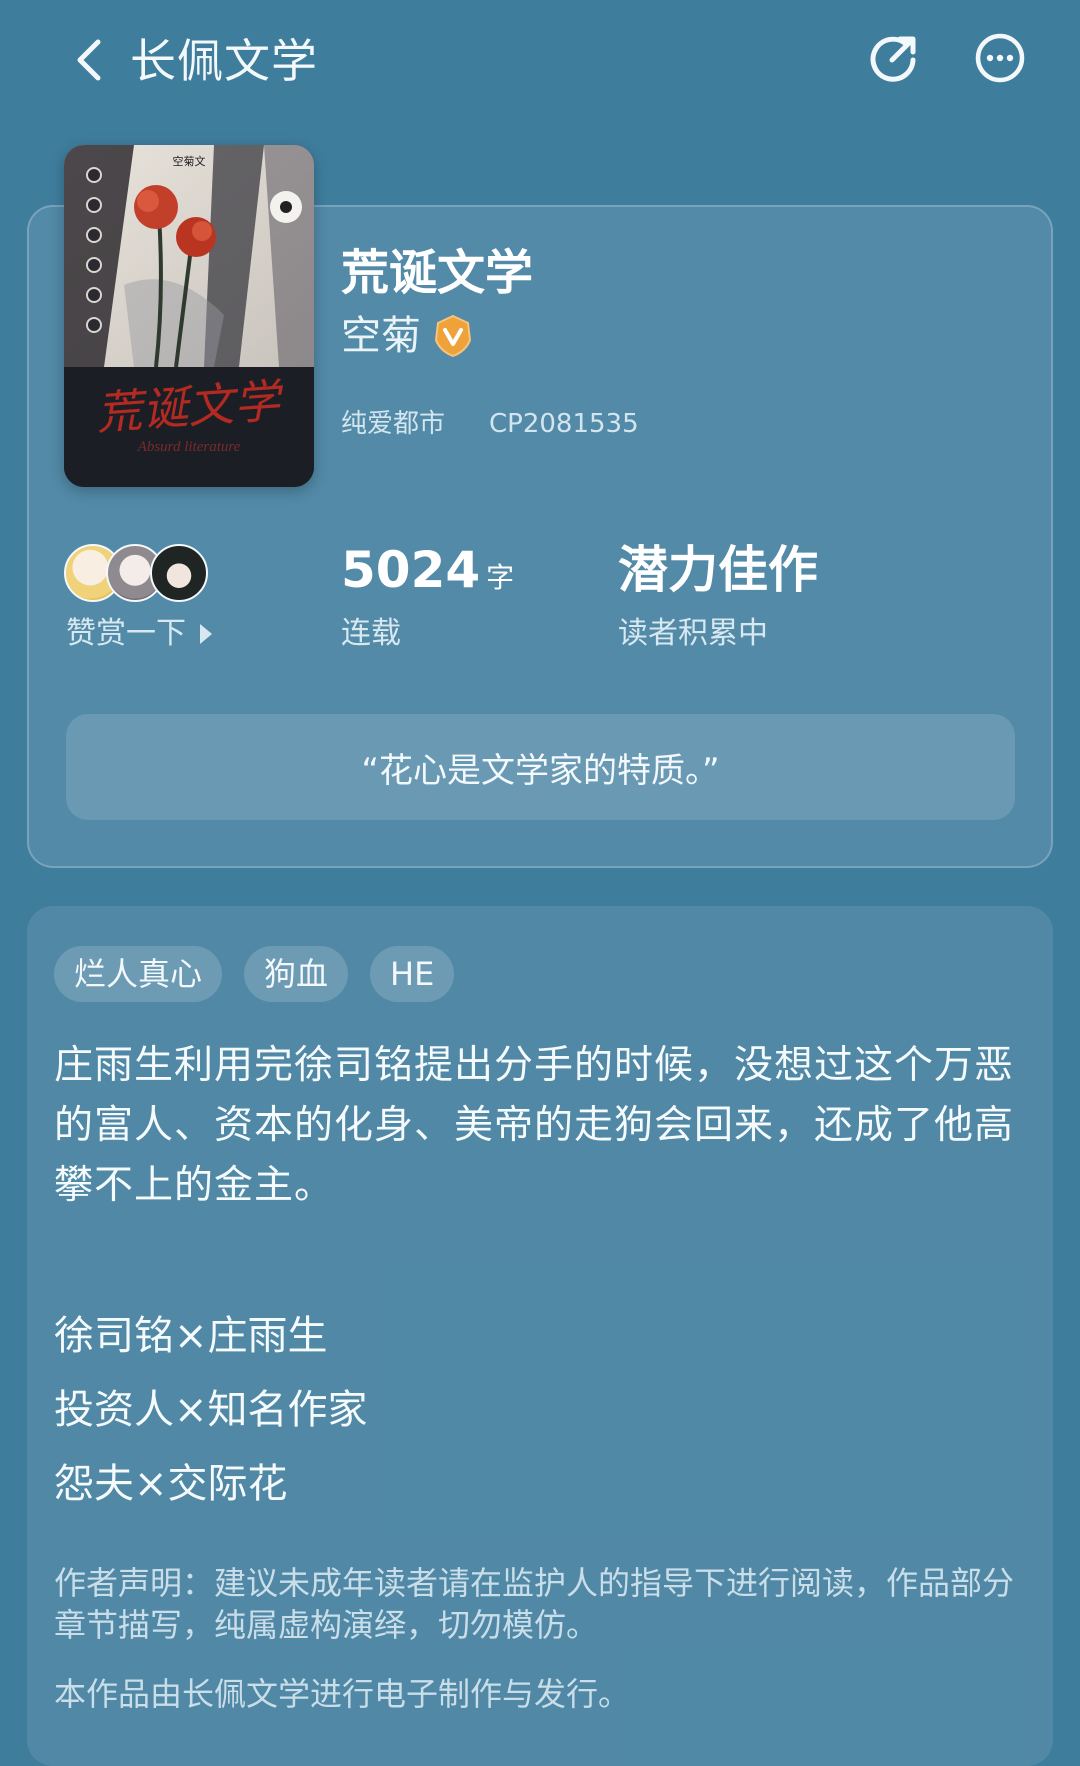 The image size is (1080, 1766). I want to click on rank-title: 潜力佳作, so click(718, 570).